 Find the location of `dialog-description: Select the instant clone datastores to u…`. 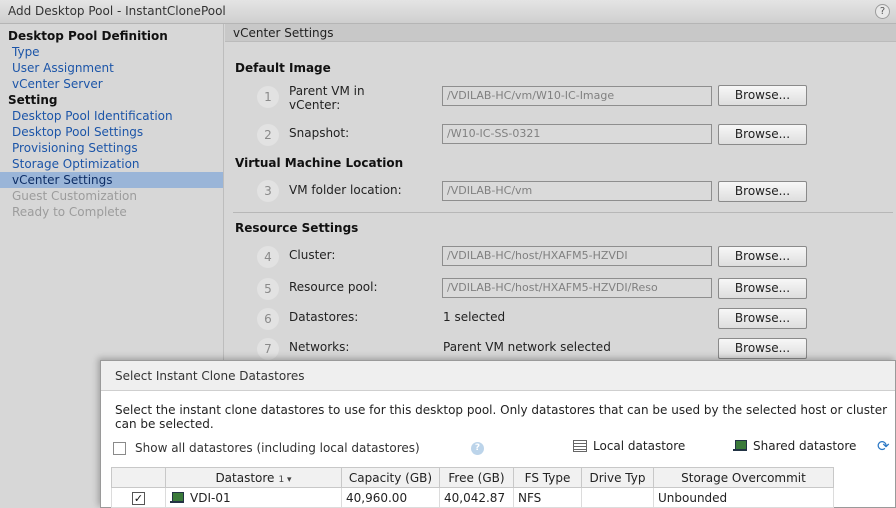

dialog-description: Select the instant clone datastores to u… is located at coordinates (501, 417).